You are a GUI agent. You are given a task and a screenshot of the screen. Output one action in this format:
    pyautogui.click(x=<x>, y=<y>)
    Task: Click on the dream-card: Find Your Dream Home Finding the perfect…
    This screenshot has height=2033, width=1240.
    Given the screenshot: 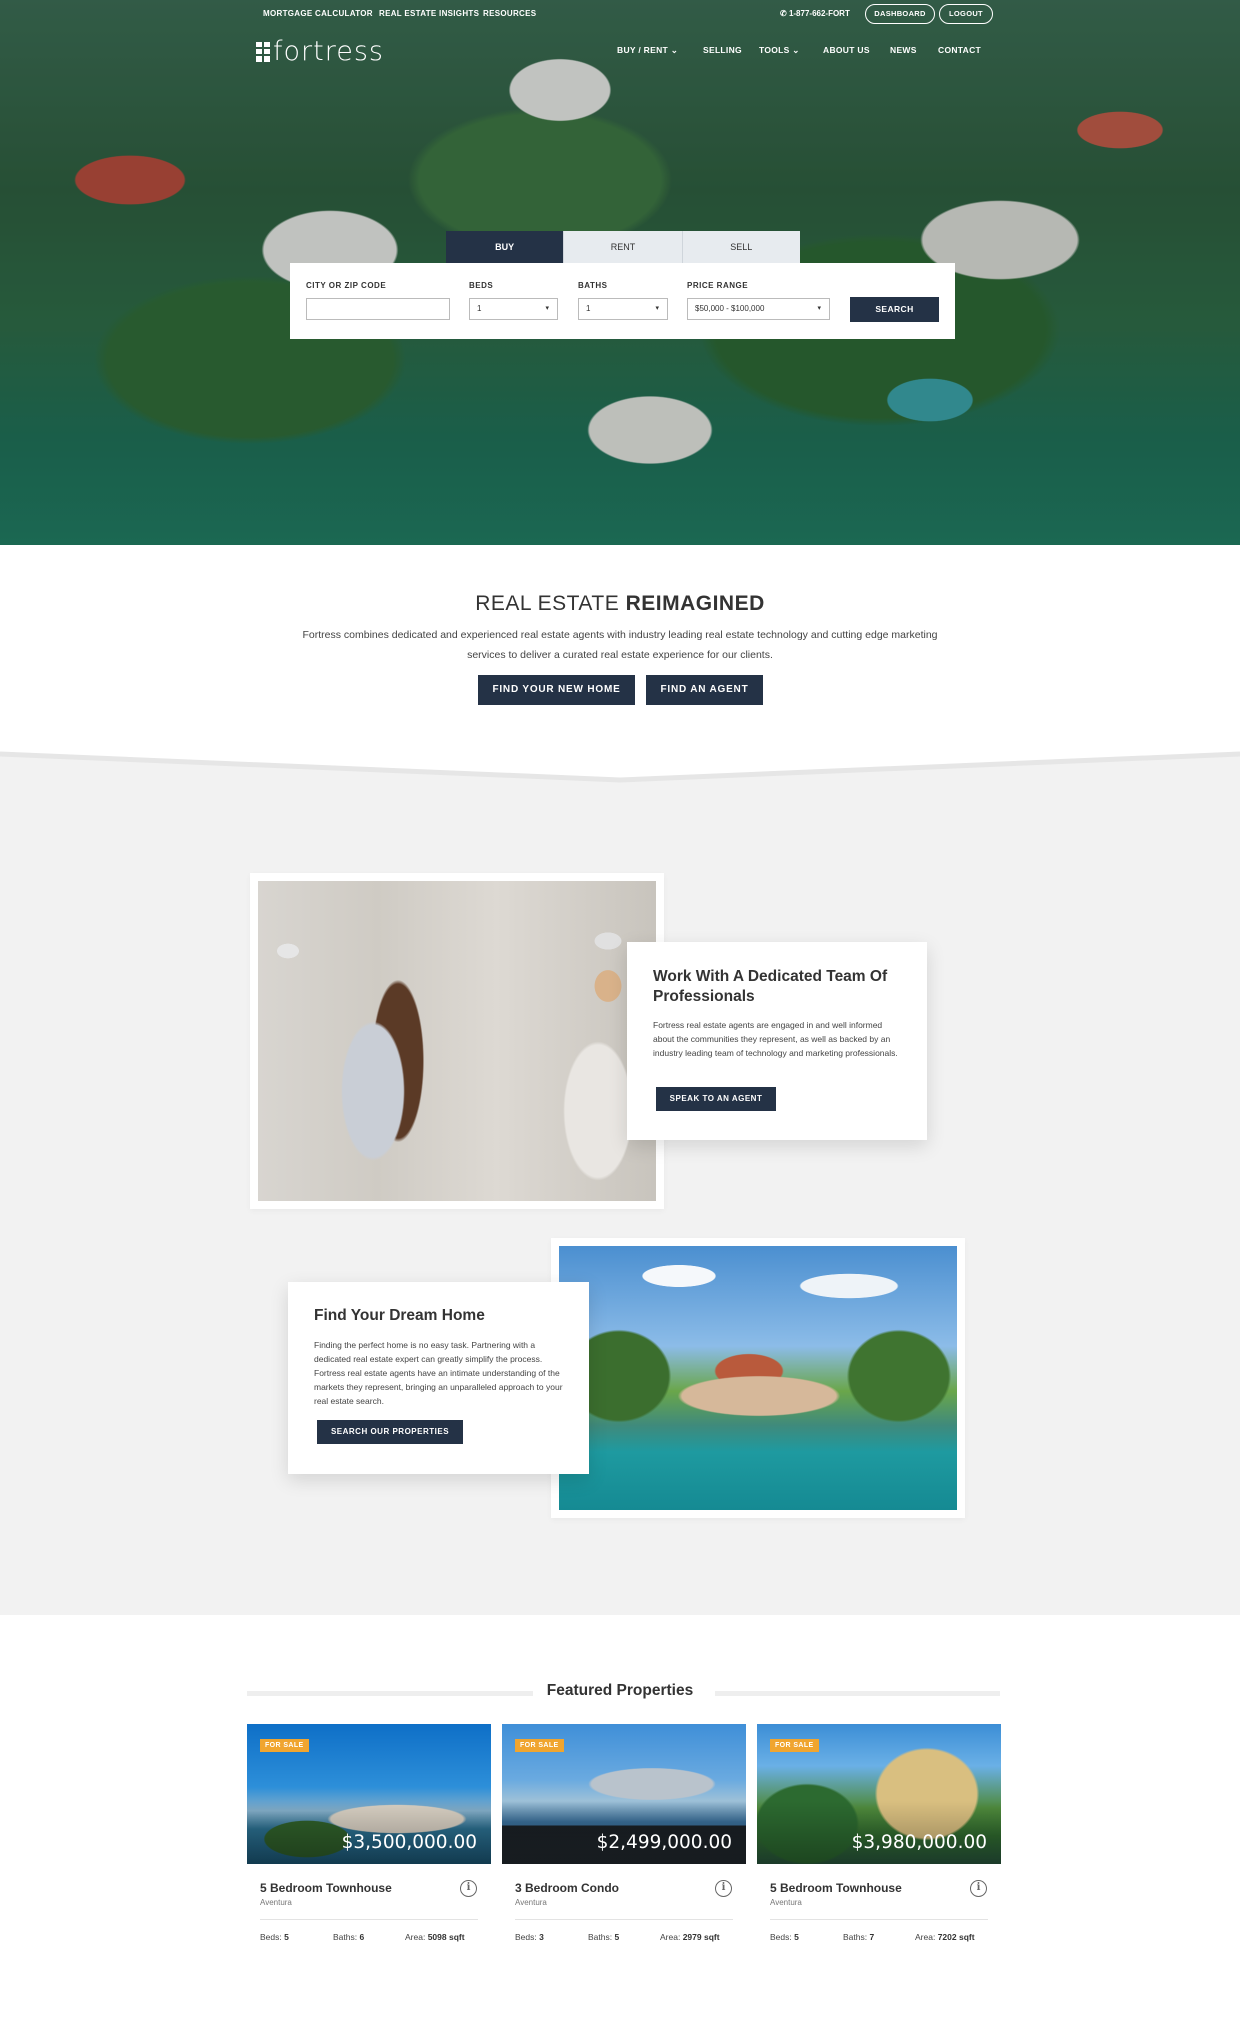 What is the action you would take?
    pyautogui.click(x=438, y=1378)
    